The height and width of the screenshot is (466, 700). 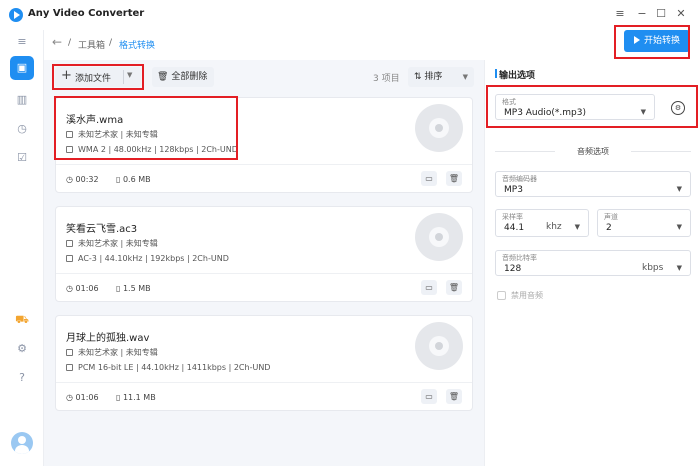 I want to click on file-name: 笑看云飞雪.ac3, so click(x=102, y=229).